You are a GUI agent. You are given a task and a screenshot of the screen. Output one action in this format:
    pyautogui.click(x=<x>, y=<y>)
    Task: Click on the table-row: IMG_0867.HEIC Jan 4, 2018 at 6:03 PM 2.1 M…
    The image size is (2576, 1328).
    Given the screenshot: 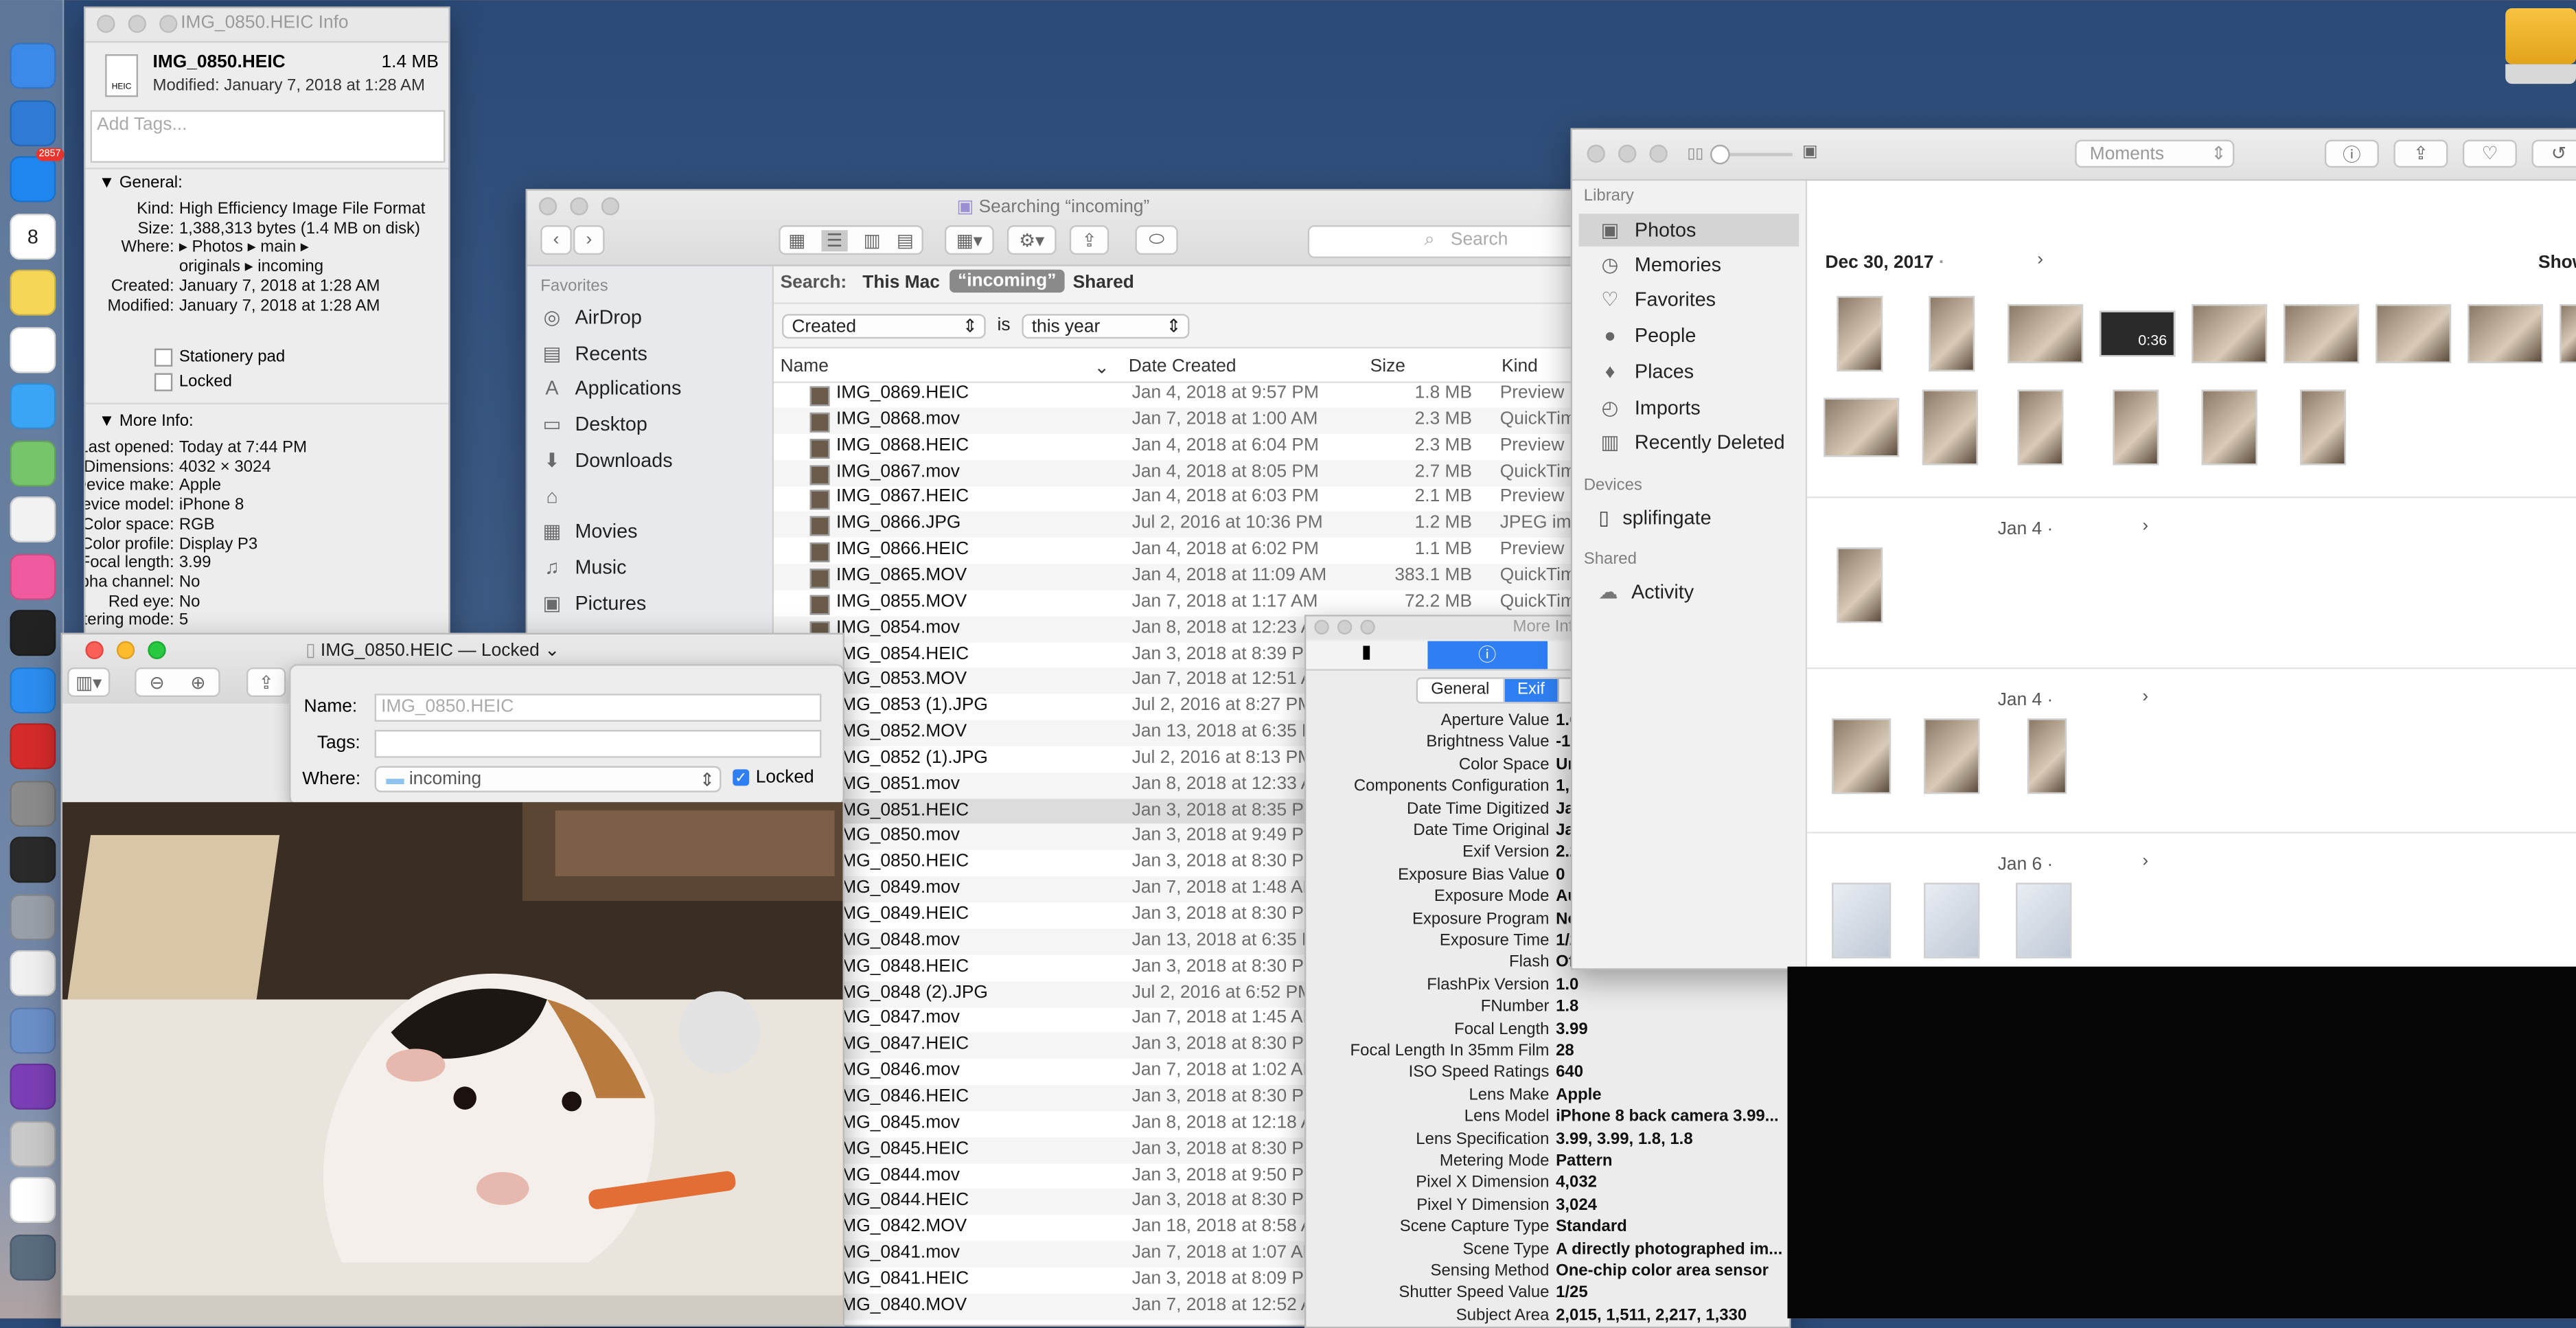 What is the action you would take?
    pyautogui.click(x=1176, y=498)
    